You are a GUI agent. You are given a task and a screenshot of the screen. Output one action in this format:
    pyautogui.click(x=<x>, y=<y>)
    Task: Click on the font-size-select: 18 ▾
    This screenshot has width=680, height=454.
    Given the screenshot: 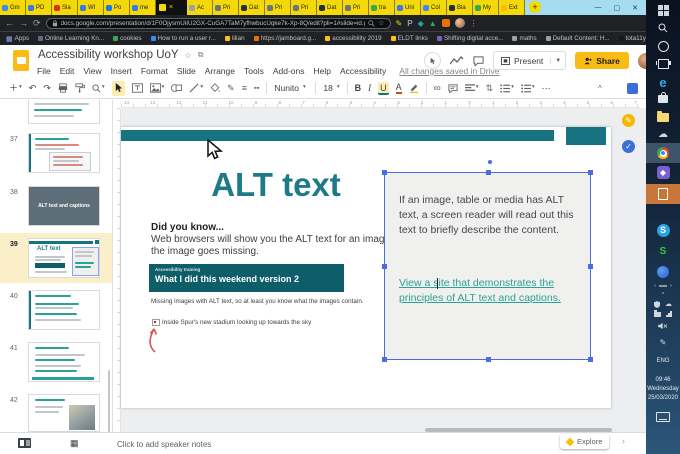 What is the action you would take?
    pyautogui.click(x=331, y=88)
    